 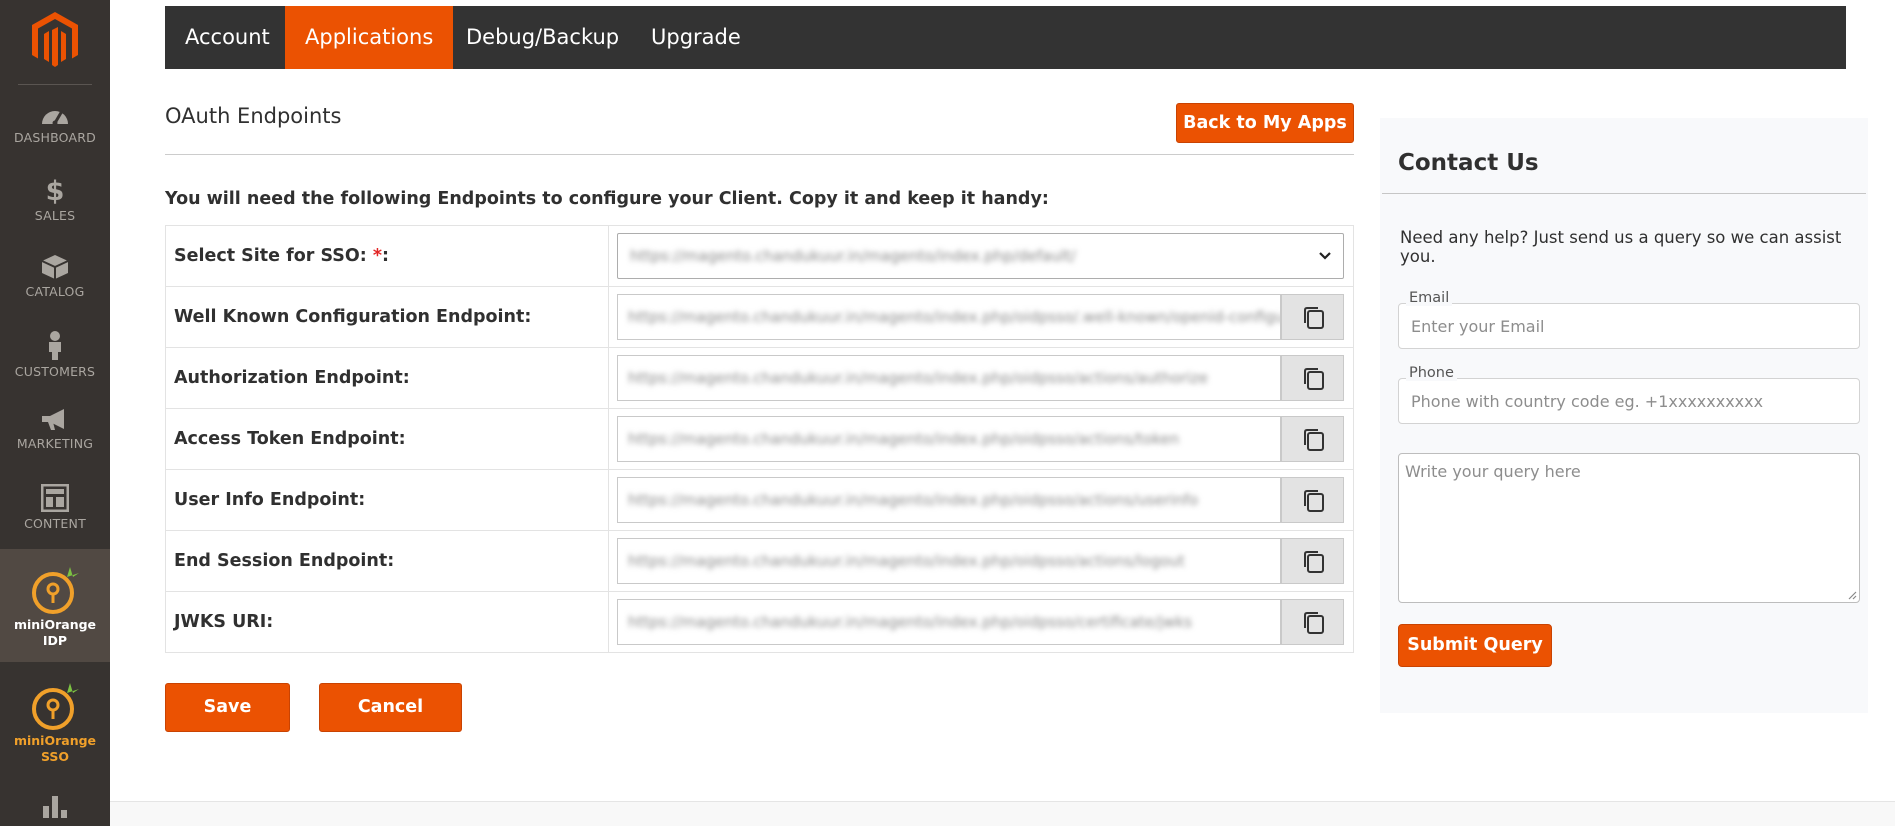 I want to click on query-textarea: Write your query here, so click(x=1629, y=528).